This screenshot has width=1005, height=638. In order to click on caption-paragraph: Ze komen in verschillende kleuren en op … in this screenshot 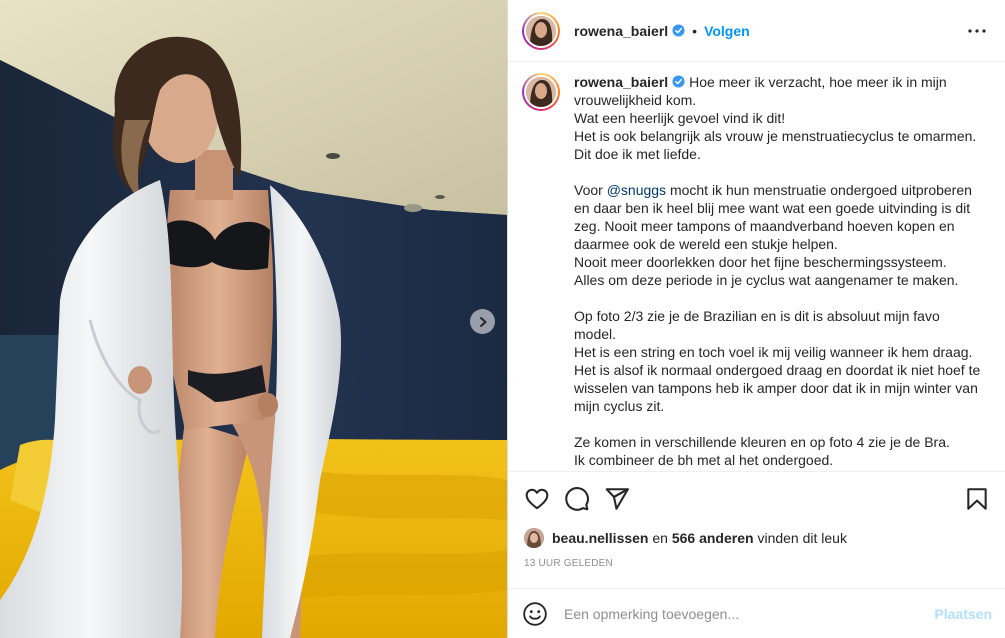, I will do `click(779, 451)`.